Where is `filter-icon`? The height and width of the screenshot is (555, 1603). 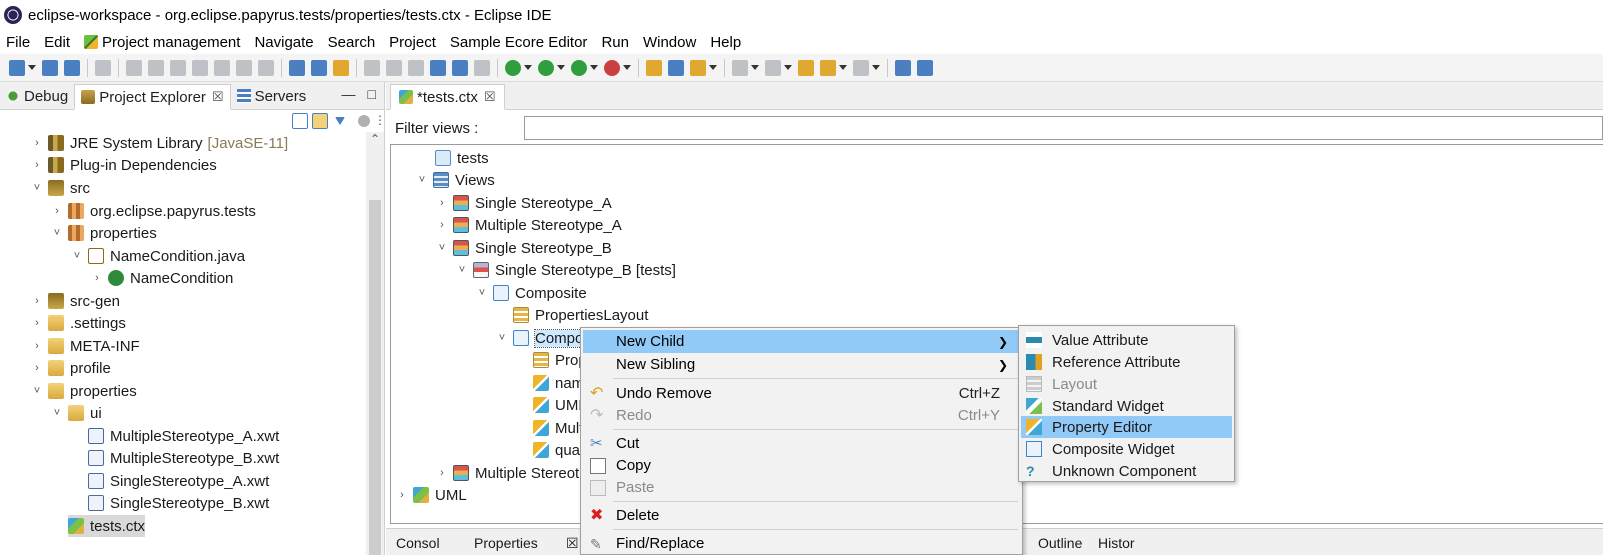 filter-icon is located at coordinates (340, 121).